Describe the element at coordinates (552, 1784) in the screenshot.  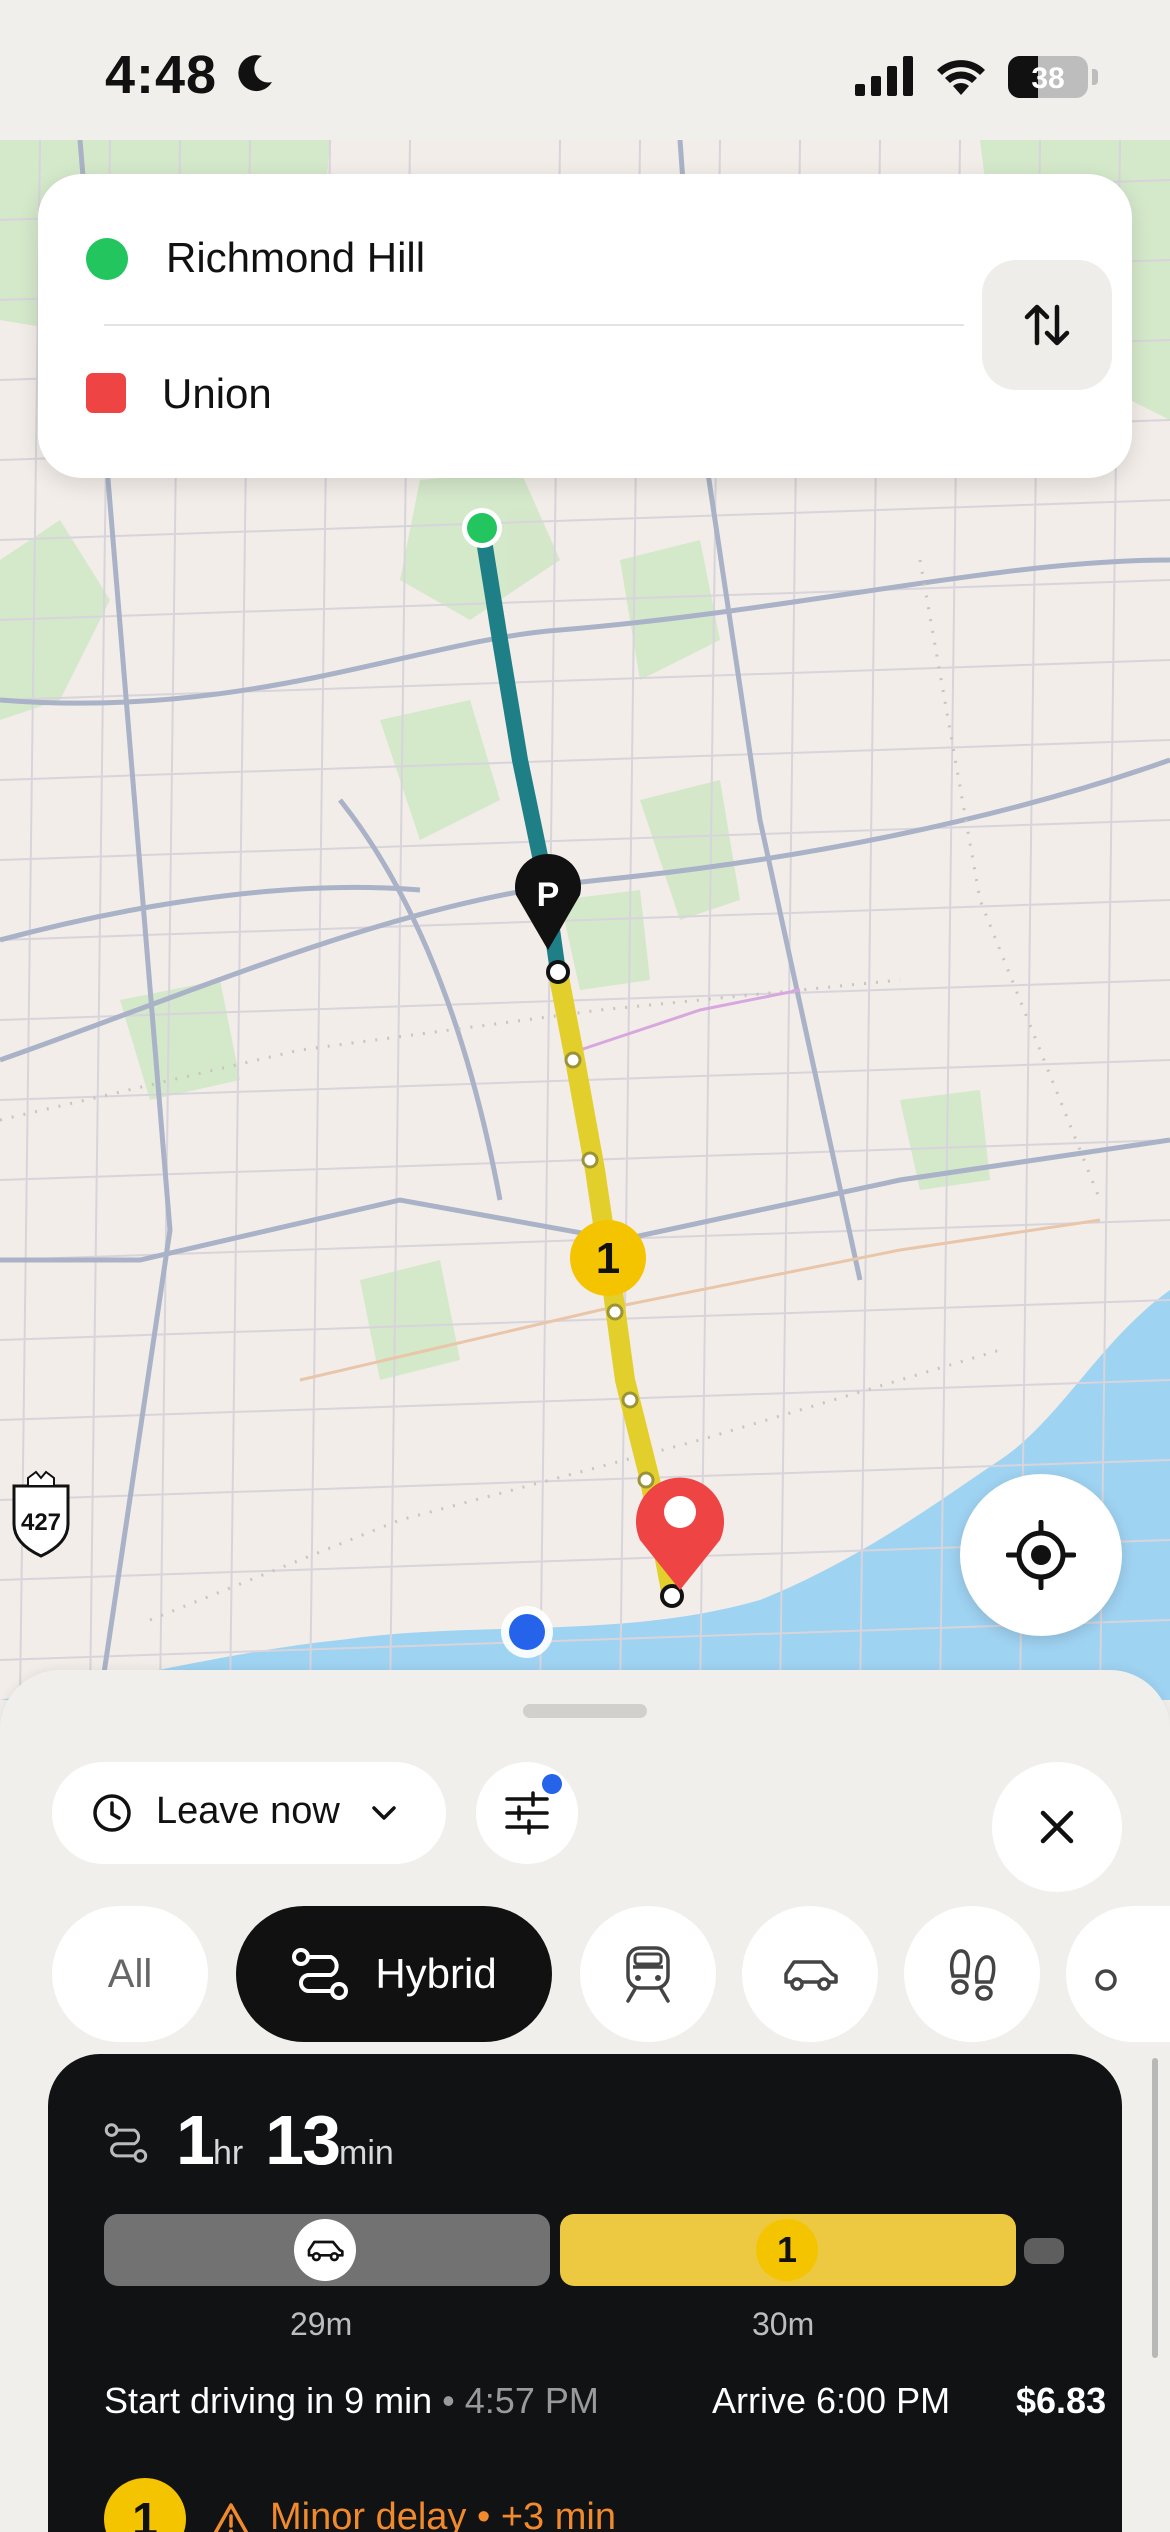
I see `filter-badge` at that location.